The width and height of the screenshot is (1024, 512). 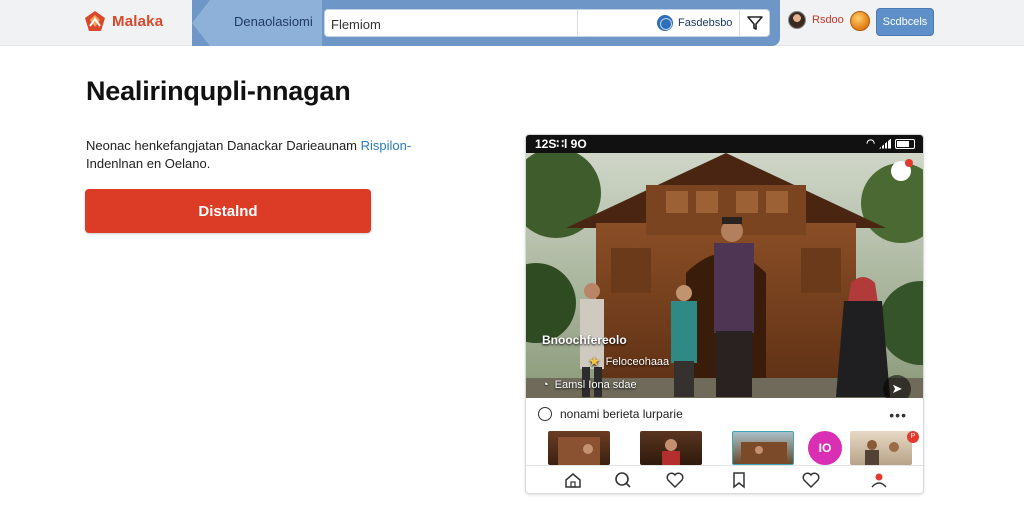 What do you see at coordinates (623, 480) in the screenshot?
I see `search-icon` at bounding box center [623, 480].